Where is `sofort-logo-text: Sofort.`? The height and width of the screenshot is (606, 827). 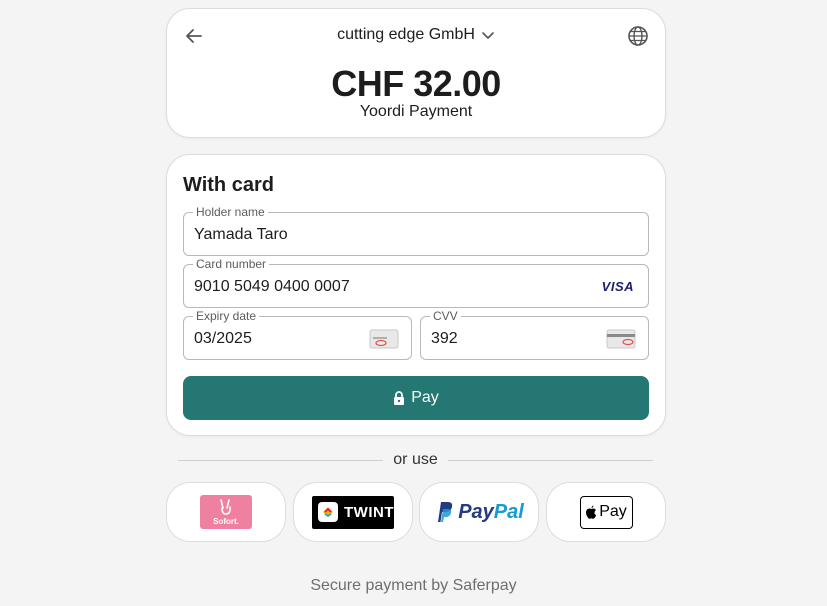 sofort-logo-text: Sofort. is located at coordinates (226, 521).